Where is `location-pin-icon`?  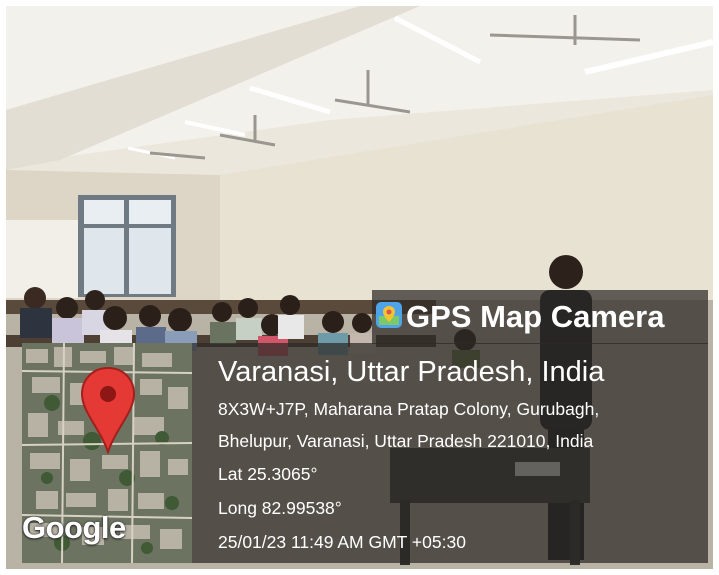
location-pin-icon is located at coordinates (108, 410).